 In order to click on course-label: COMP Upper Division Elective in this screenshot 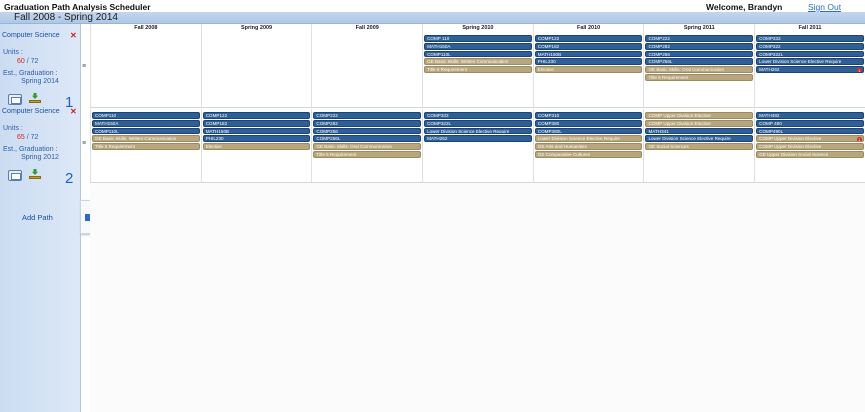, I will do `click(679, 115)`.